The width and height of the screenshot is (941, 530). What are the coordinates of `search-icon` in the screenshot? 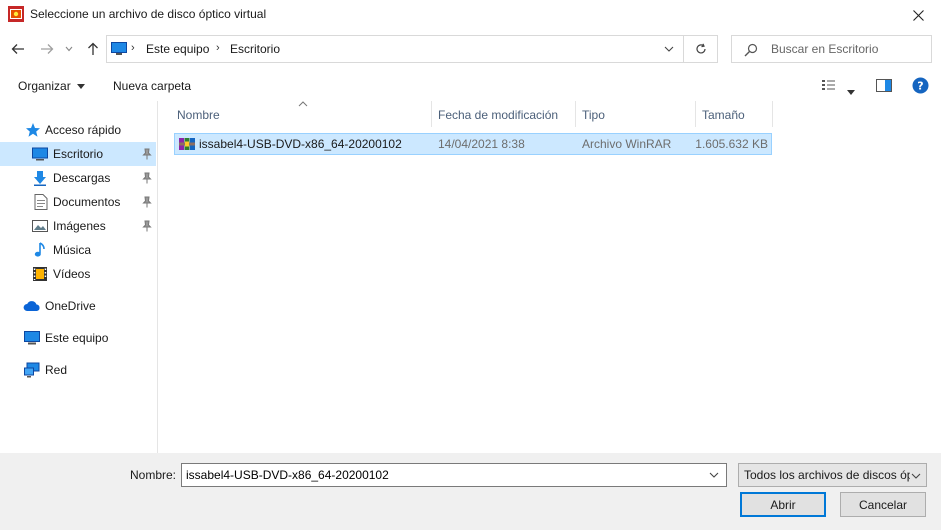 It's located at (751, 50).